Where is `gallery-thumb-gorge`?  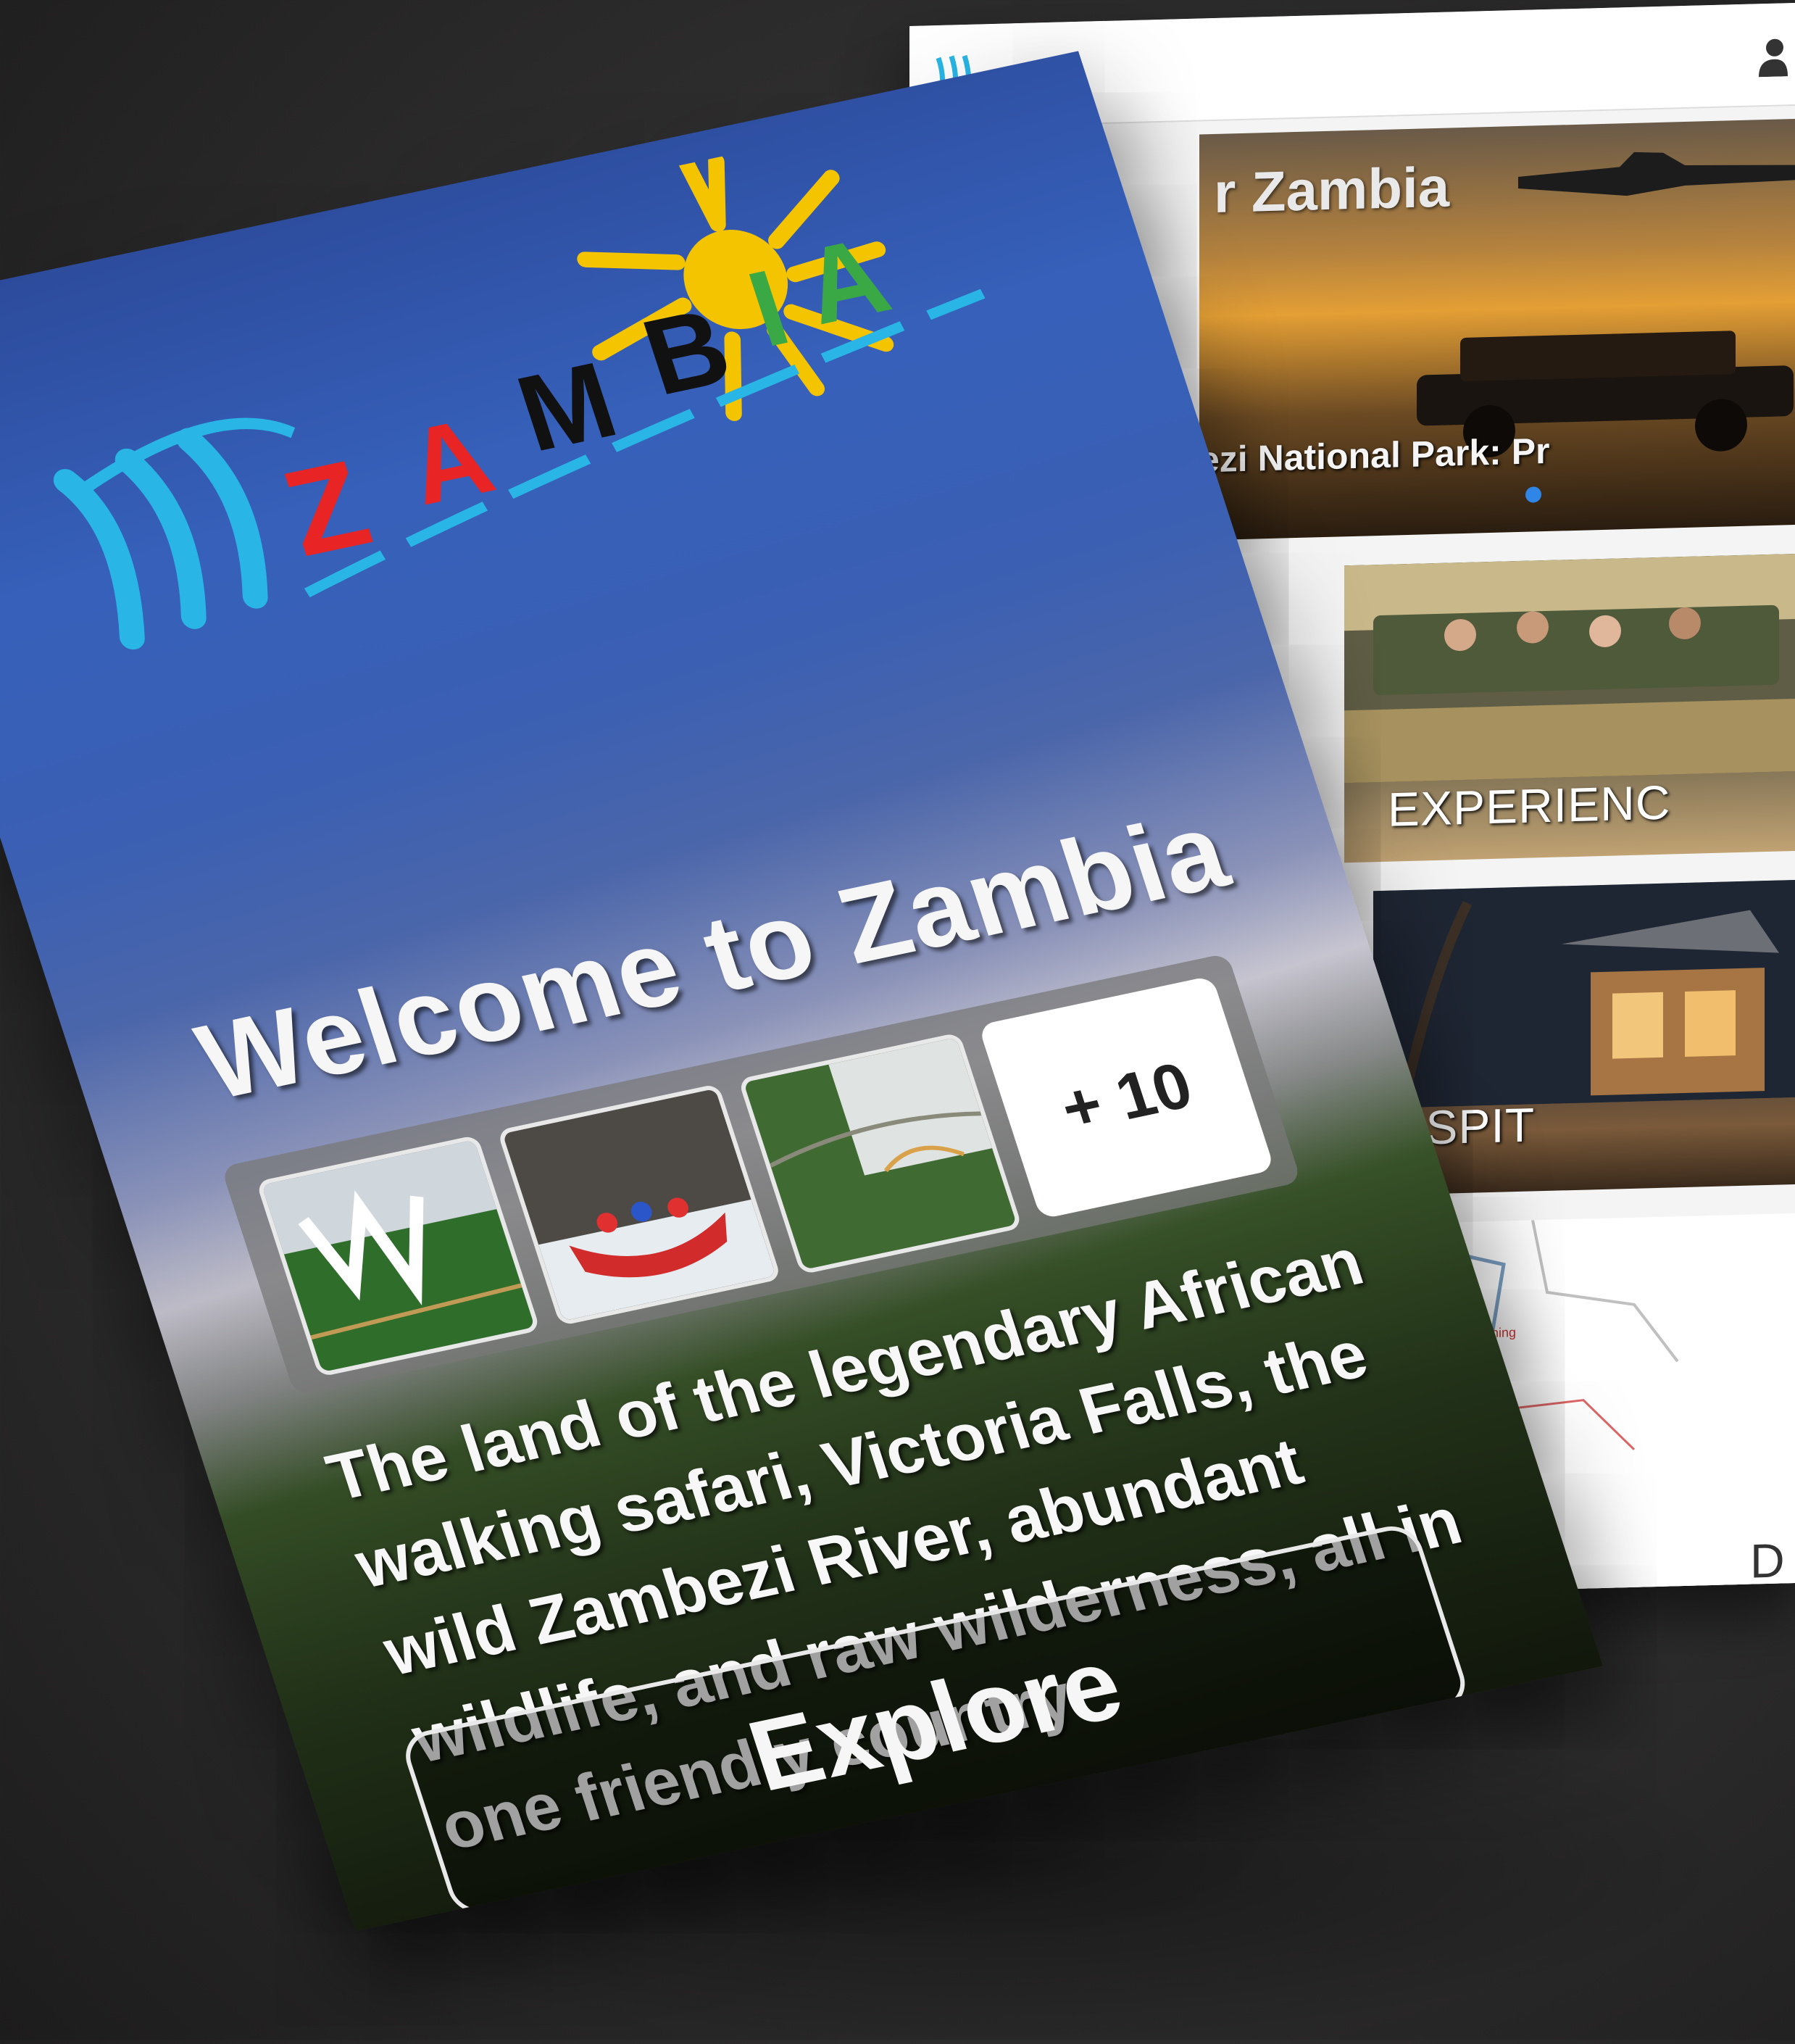 gallery-thumb-gorge is located at coordinates (881, 1154).